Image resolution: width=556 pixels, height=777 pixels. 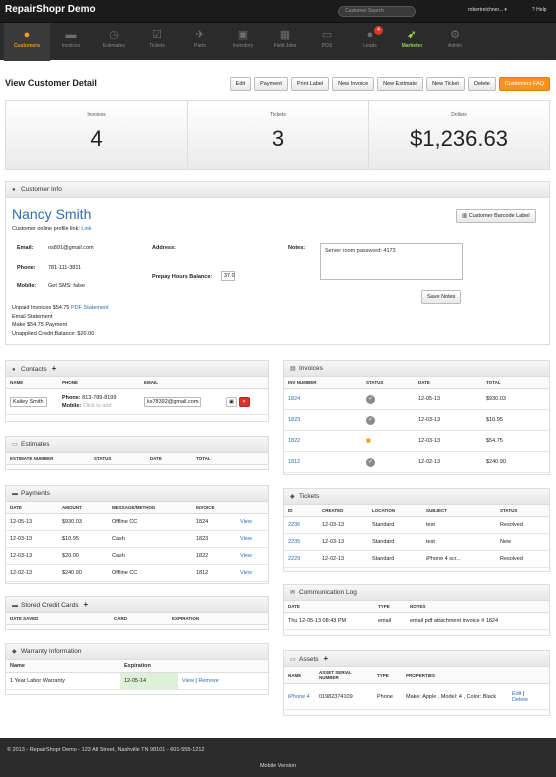 What do you see at coordinates (522, 525) in the screenshot?
I see `cell: Resolved` at bounding box center [522, 525].